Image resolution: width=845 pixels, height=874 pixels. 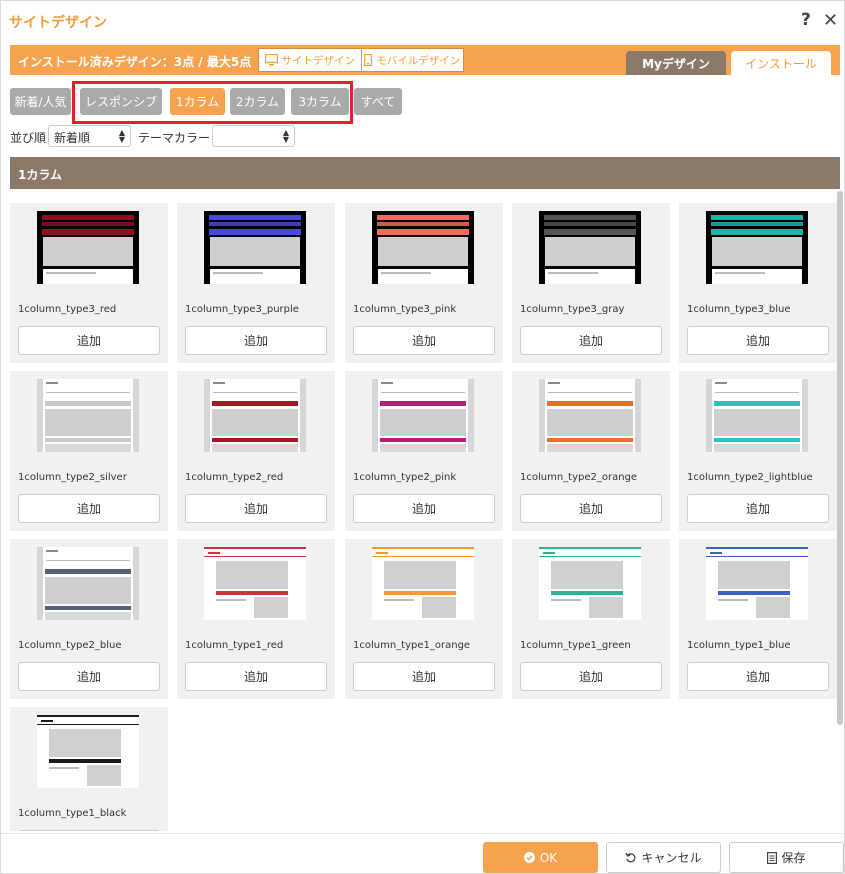 What do you see at coordinates (676, 63) in the screenshot?
I see `tab-my-design: Myデザイン` at bounding box center [676, 63].